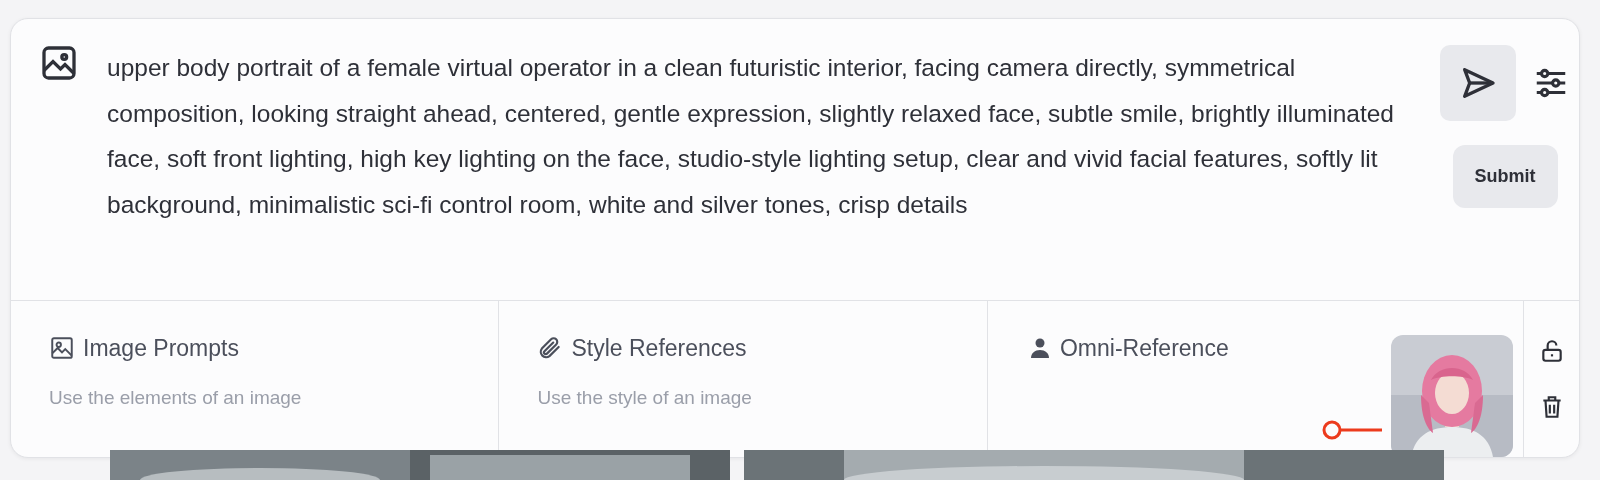 This screenshot has height=480, width=1600. What do you see at coordinates (645, 397) in the screenshot?
I see `reference-description: Use the style of an image` at bounding box center [645, 397].